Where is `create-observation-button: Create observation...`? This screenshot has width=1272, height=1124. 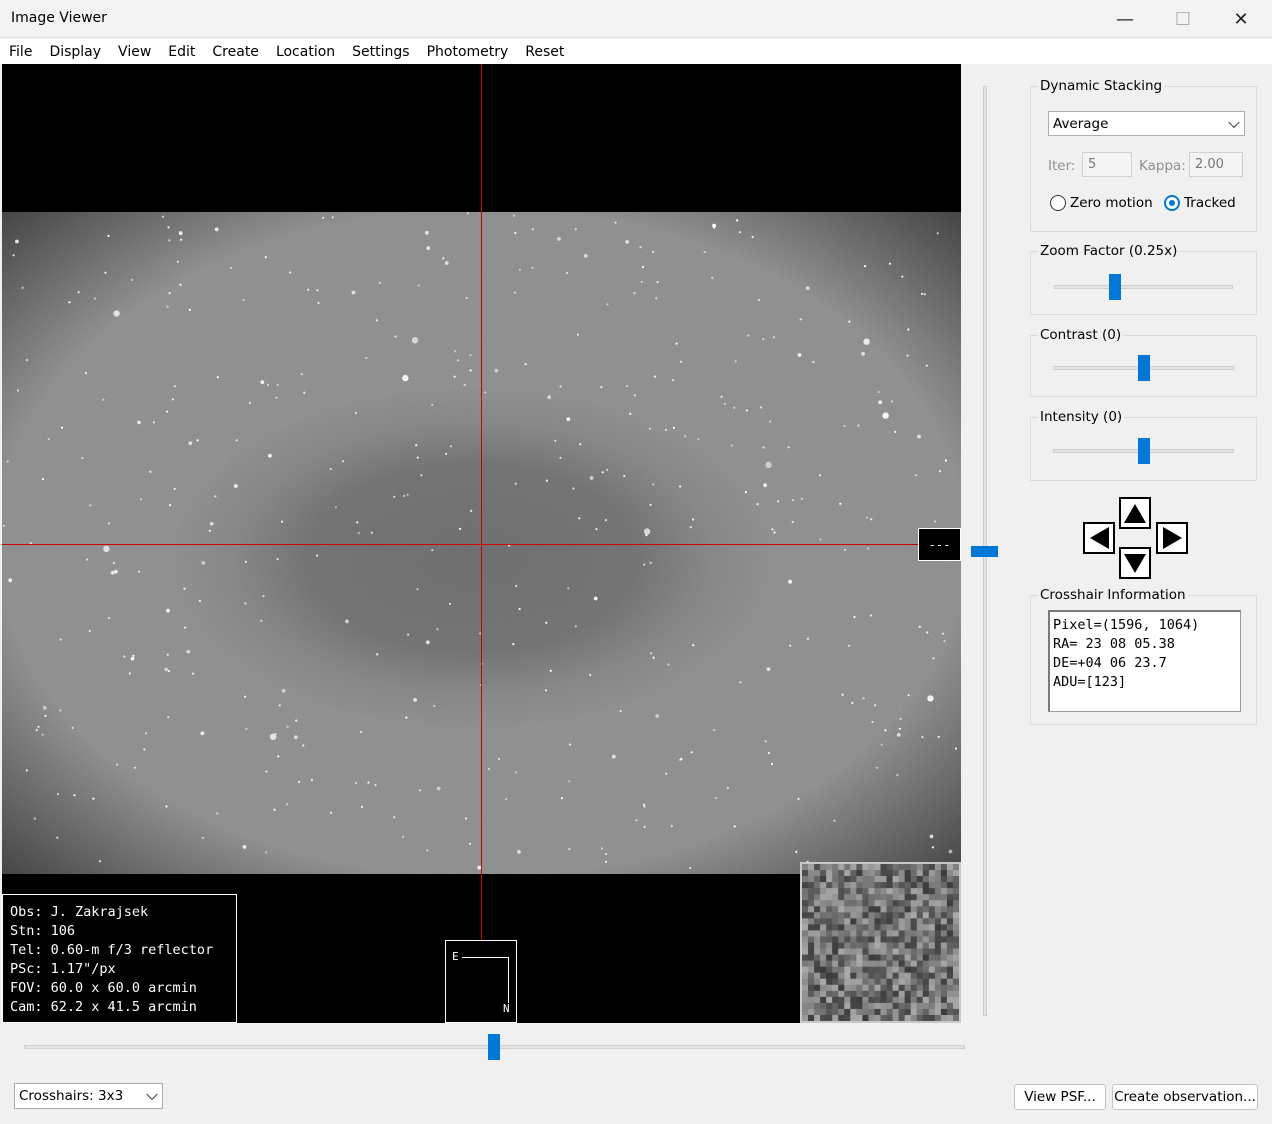
create-observation-button: Create observation... is located at coordinates (1185, 1097).